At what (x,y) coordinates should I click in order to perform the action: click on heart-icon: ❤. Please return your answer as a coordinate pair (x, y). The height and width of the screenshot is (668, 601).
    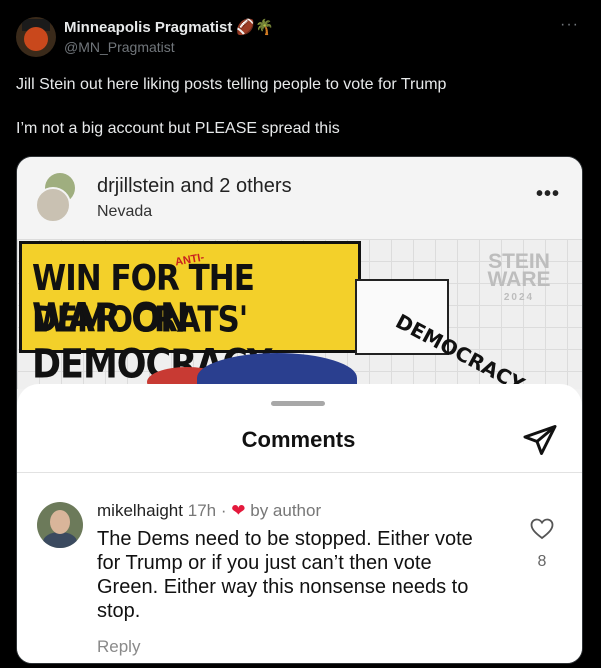
    Looking at the image, I should click on (238, 510).